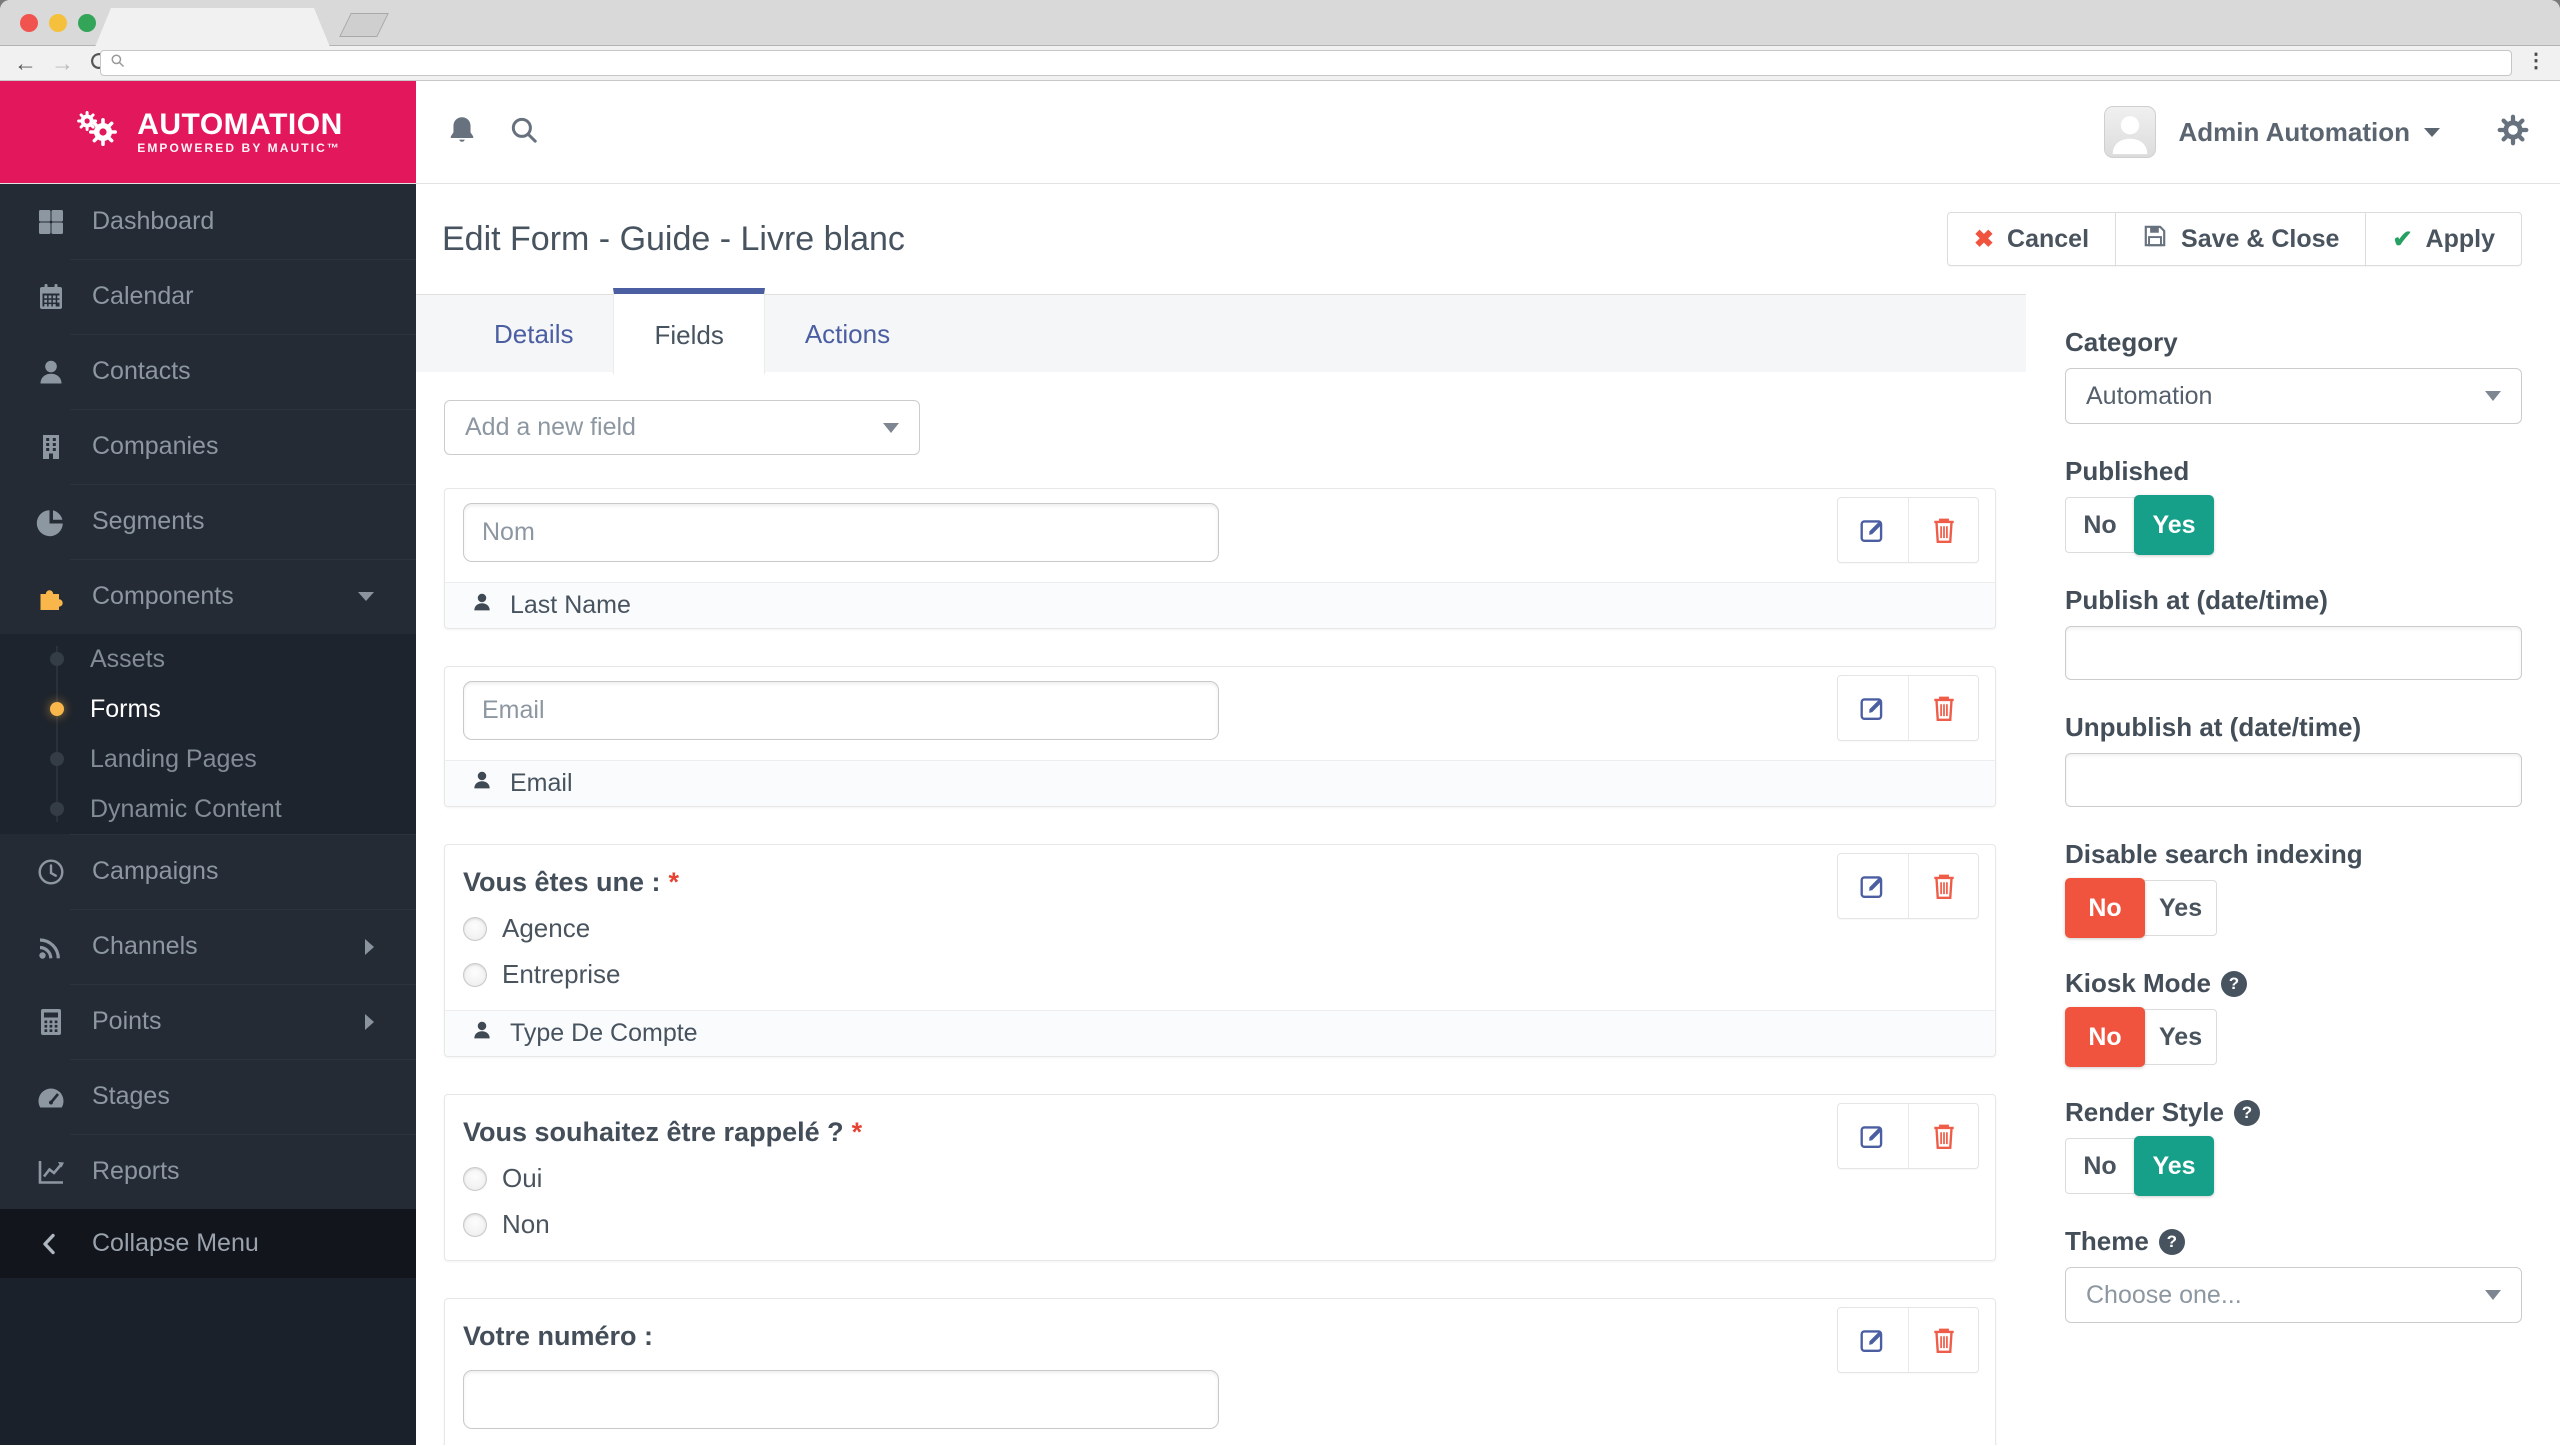 The width and height of the screenshot is (2560, 1446). What do you see at coordinates (524, 132) in the screenshot?
I see `global-search-icon` at bounding box center [524, 132].